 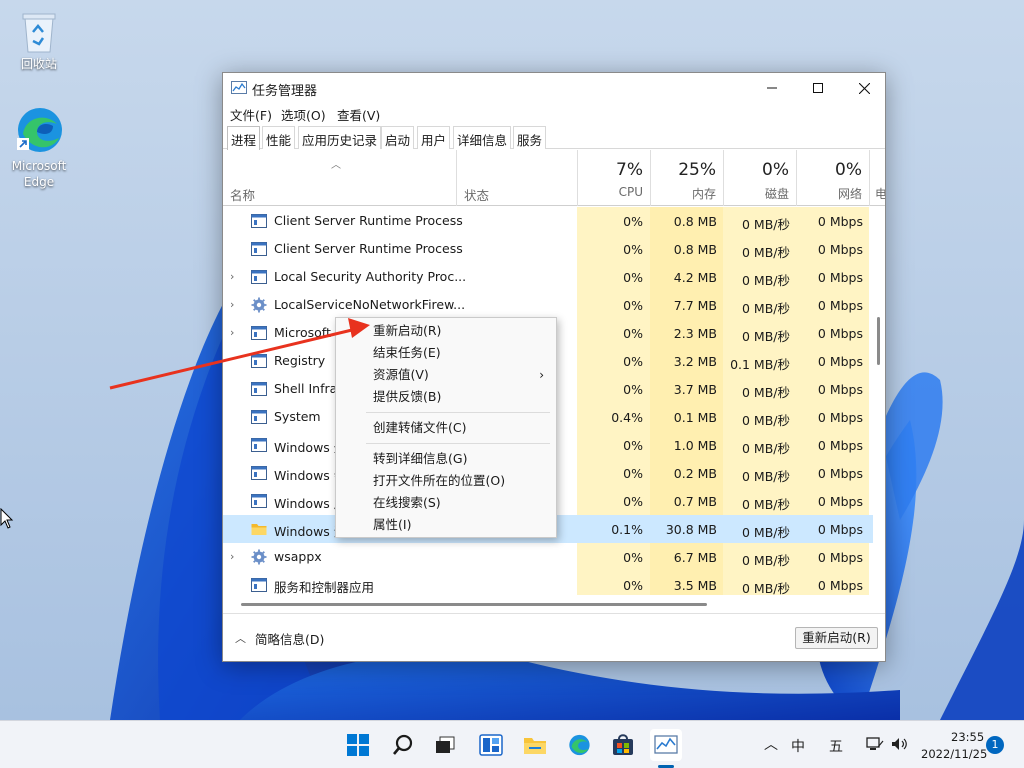 What do you see at coordinates (239, 354) in the screenshot?
I see `annotation-arrow` at bounding box center [239, 354].